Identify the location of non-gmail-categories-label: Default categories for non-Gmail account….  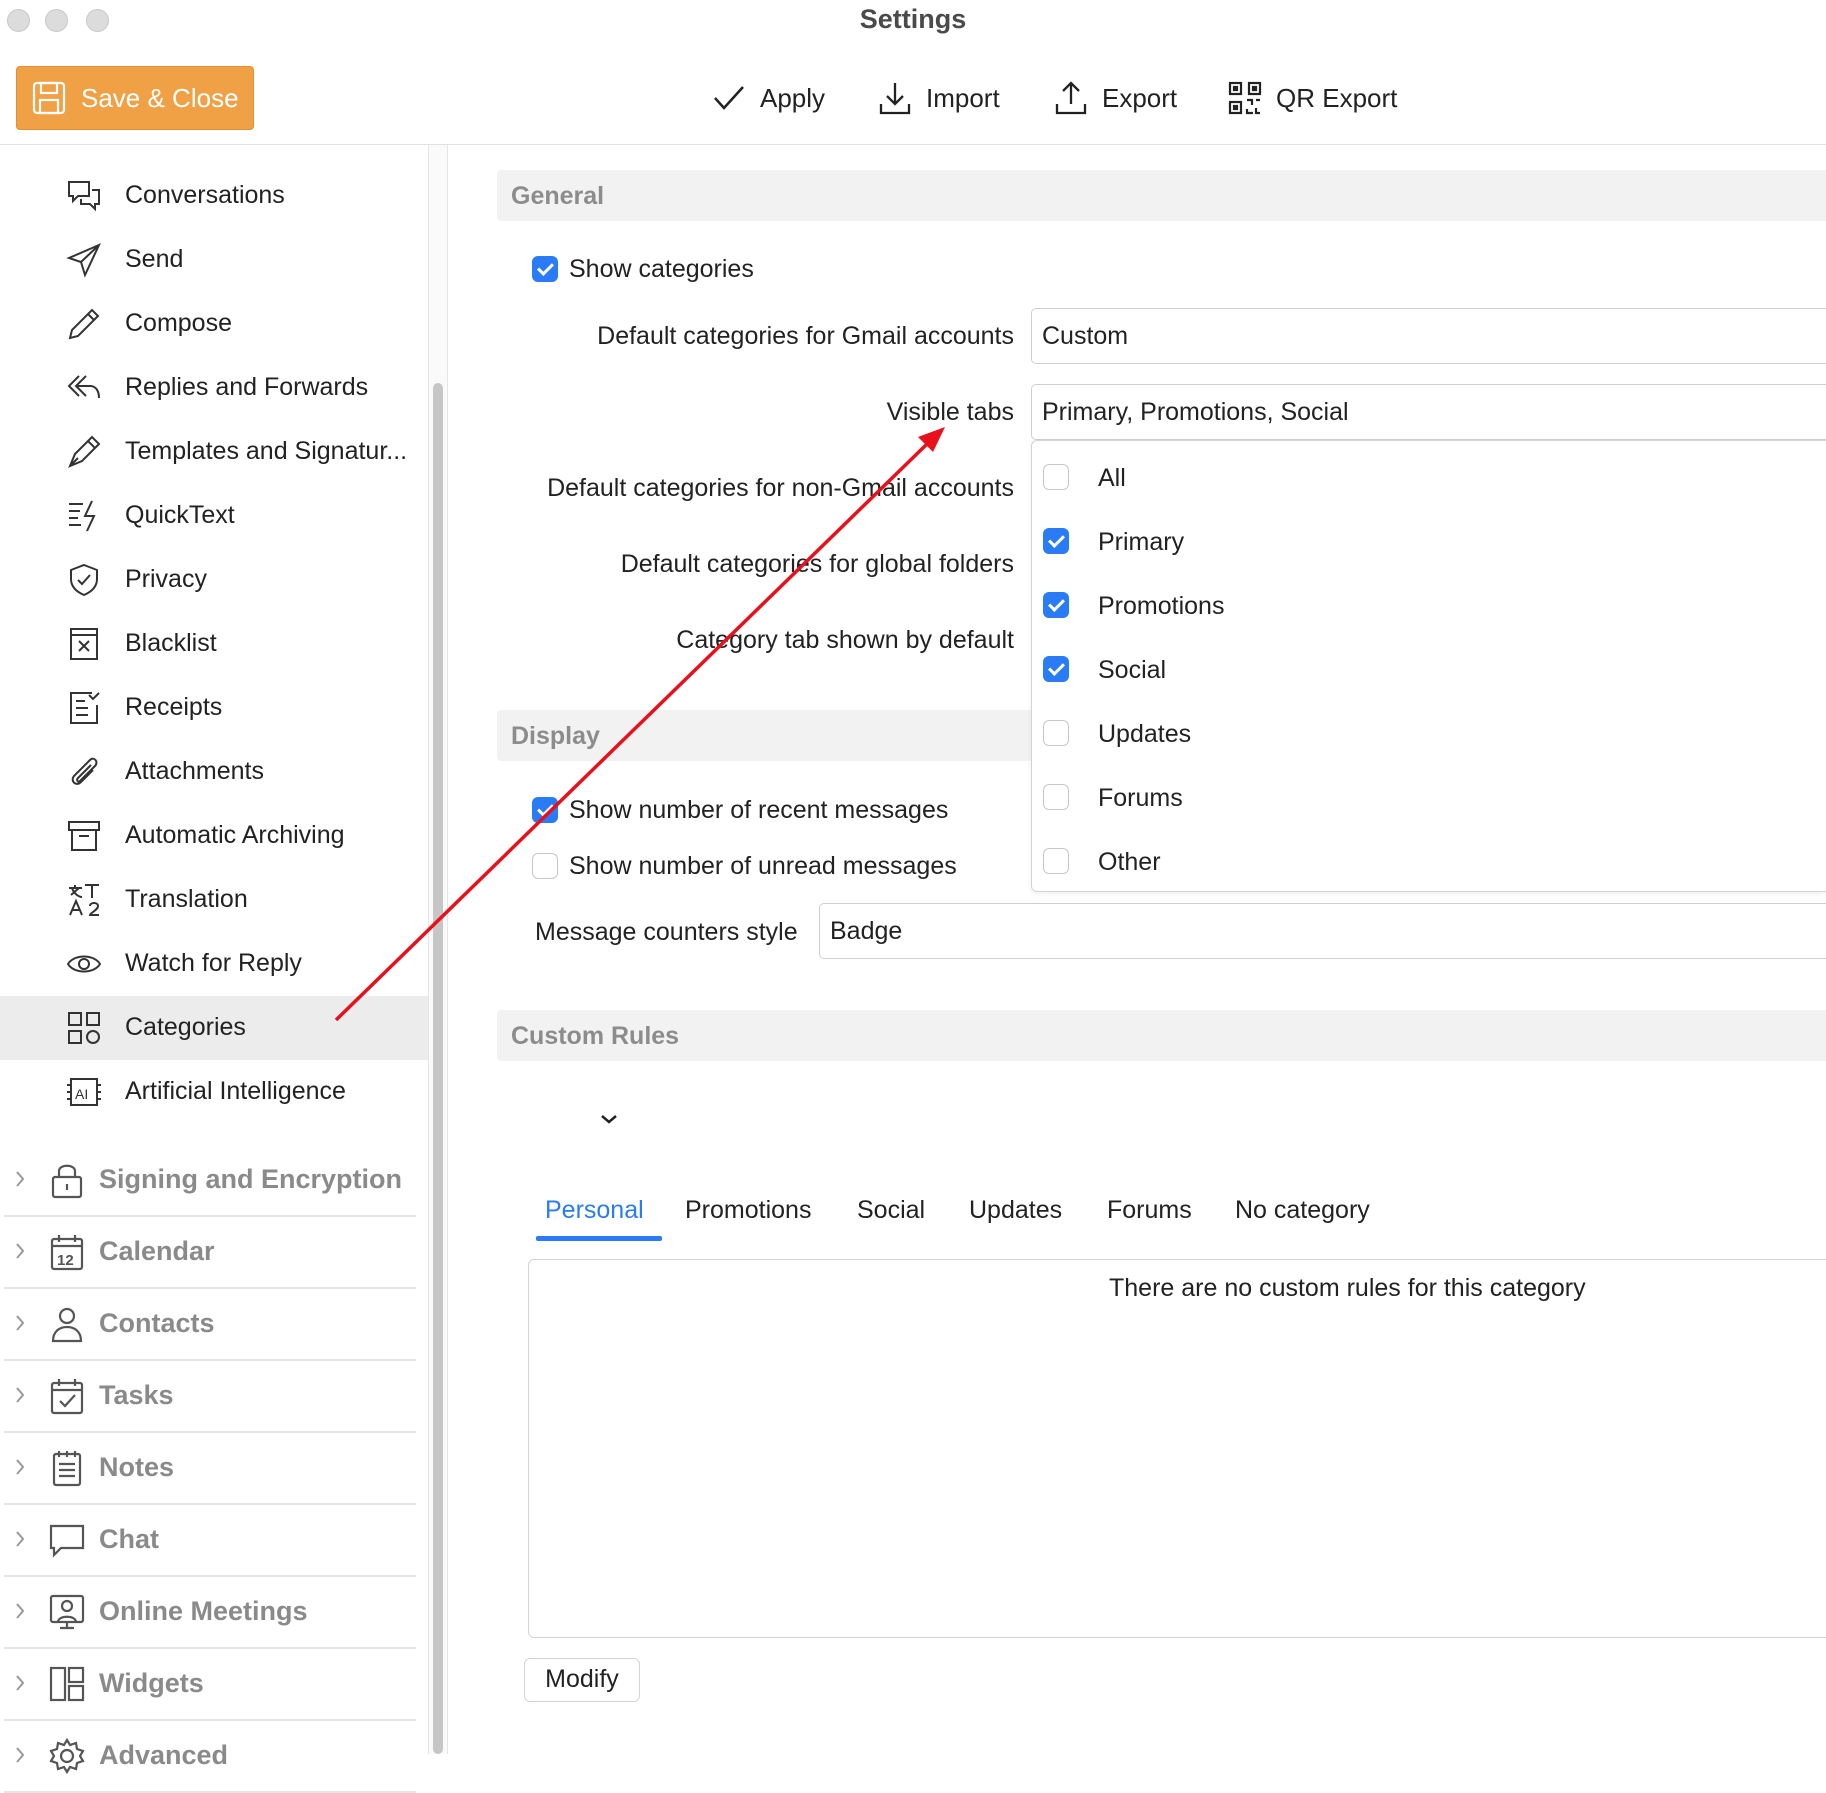
(780, 488).